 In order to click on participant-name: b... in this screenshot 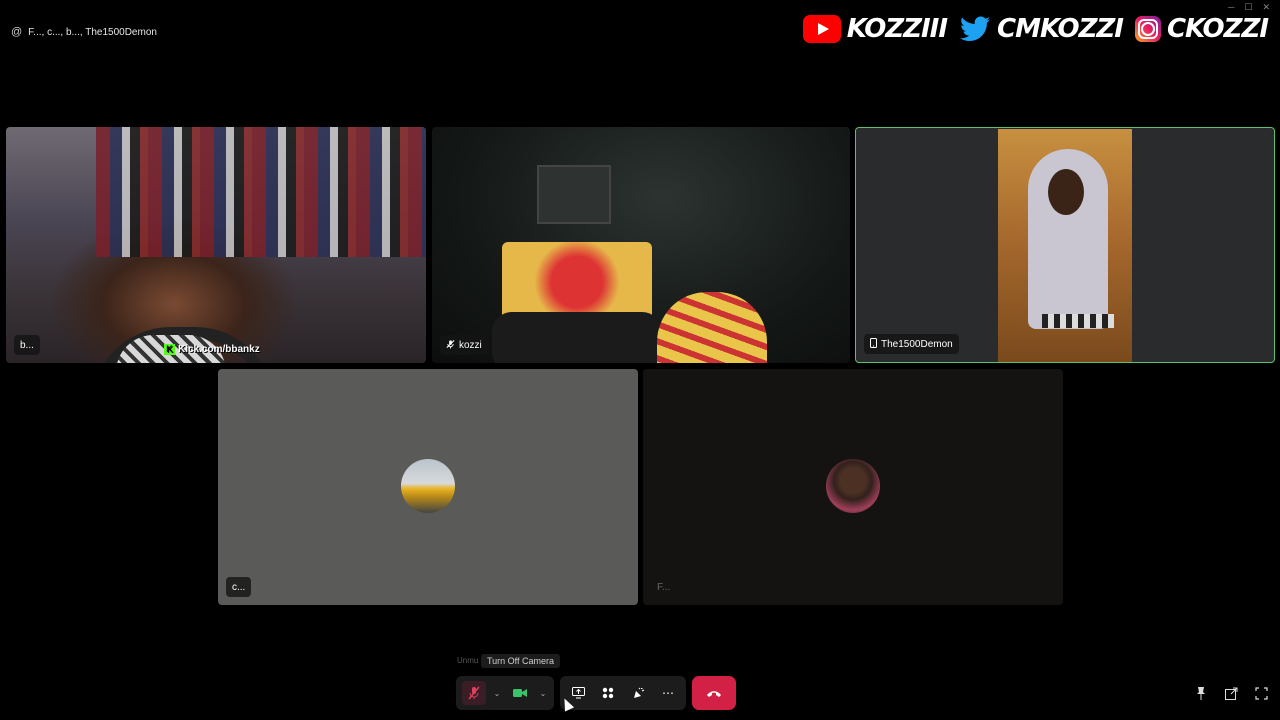, I will do `click(27, 345)`.